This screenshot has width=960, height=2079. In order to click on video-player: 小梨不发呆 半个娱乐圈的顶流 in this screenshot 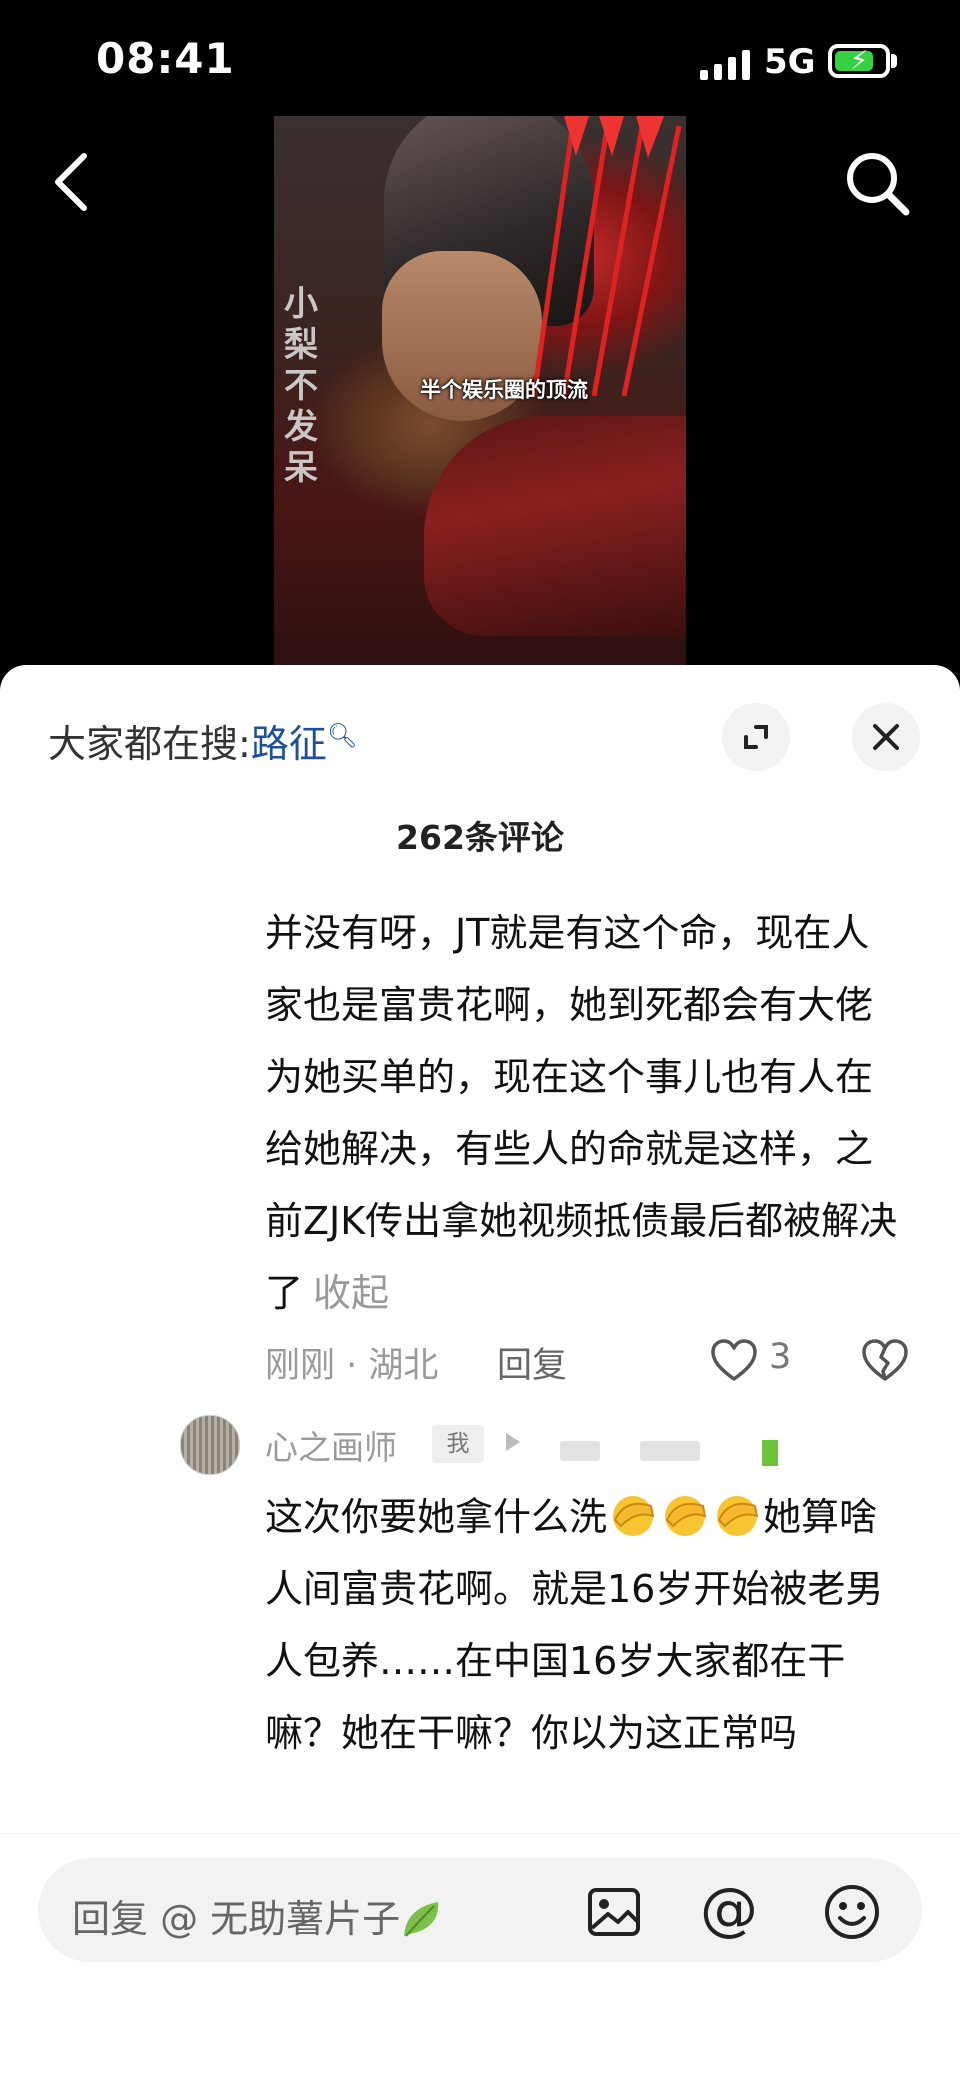, I will do `click(480, 396)`.